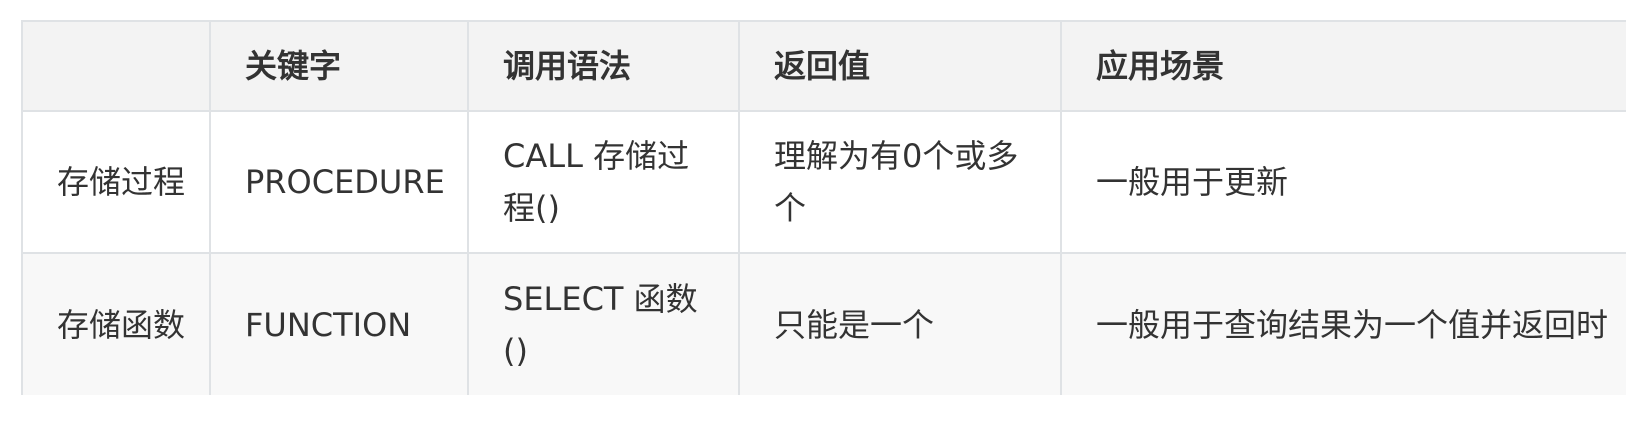  I want to click on syntax-cell: SELECT 函数 (), so click(603, 323).